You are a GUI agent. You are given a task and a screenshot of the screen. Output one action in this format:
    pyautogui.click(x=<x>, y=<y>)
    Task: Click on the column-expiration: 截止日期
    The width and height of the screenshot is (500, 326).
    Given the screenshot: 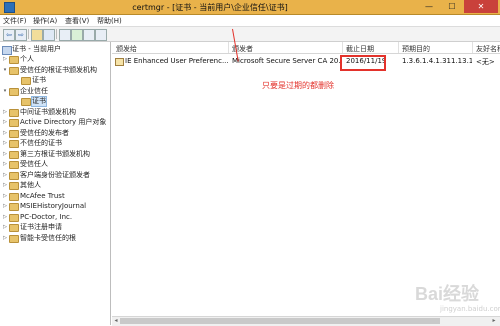 What is the action you would take?
    pyautogui.click(x=360, y=49)
    